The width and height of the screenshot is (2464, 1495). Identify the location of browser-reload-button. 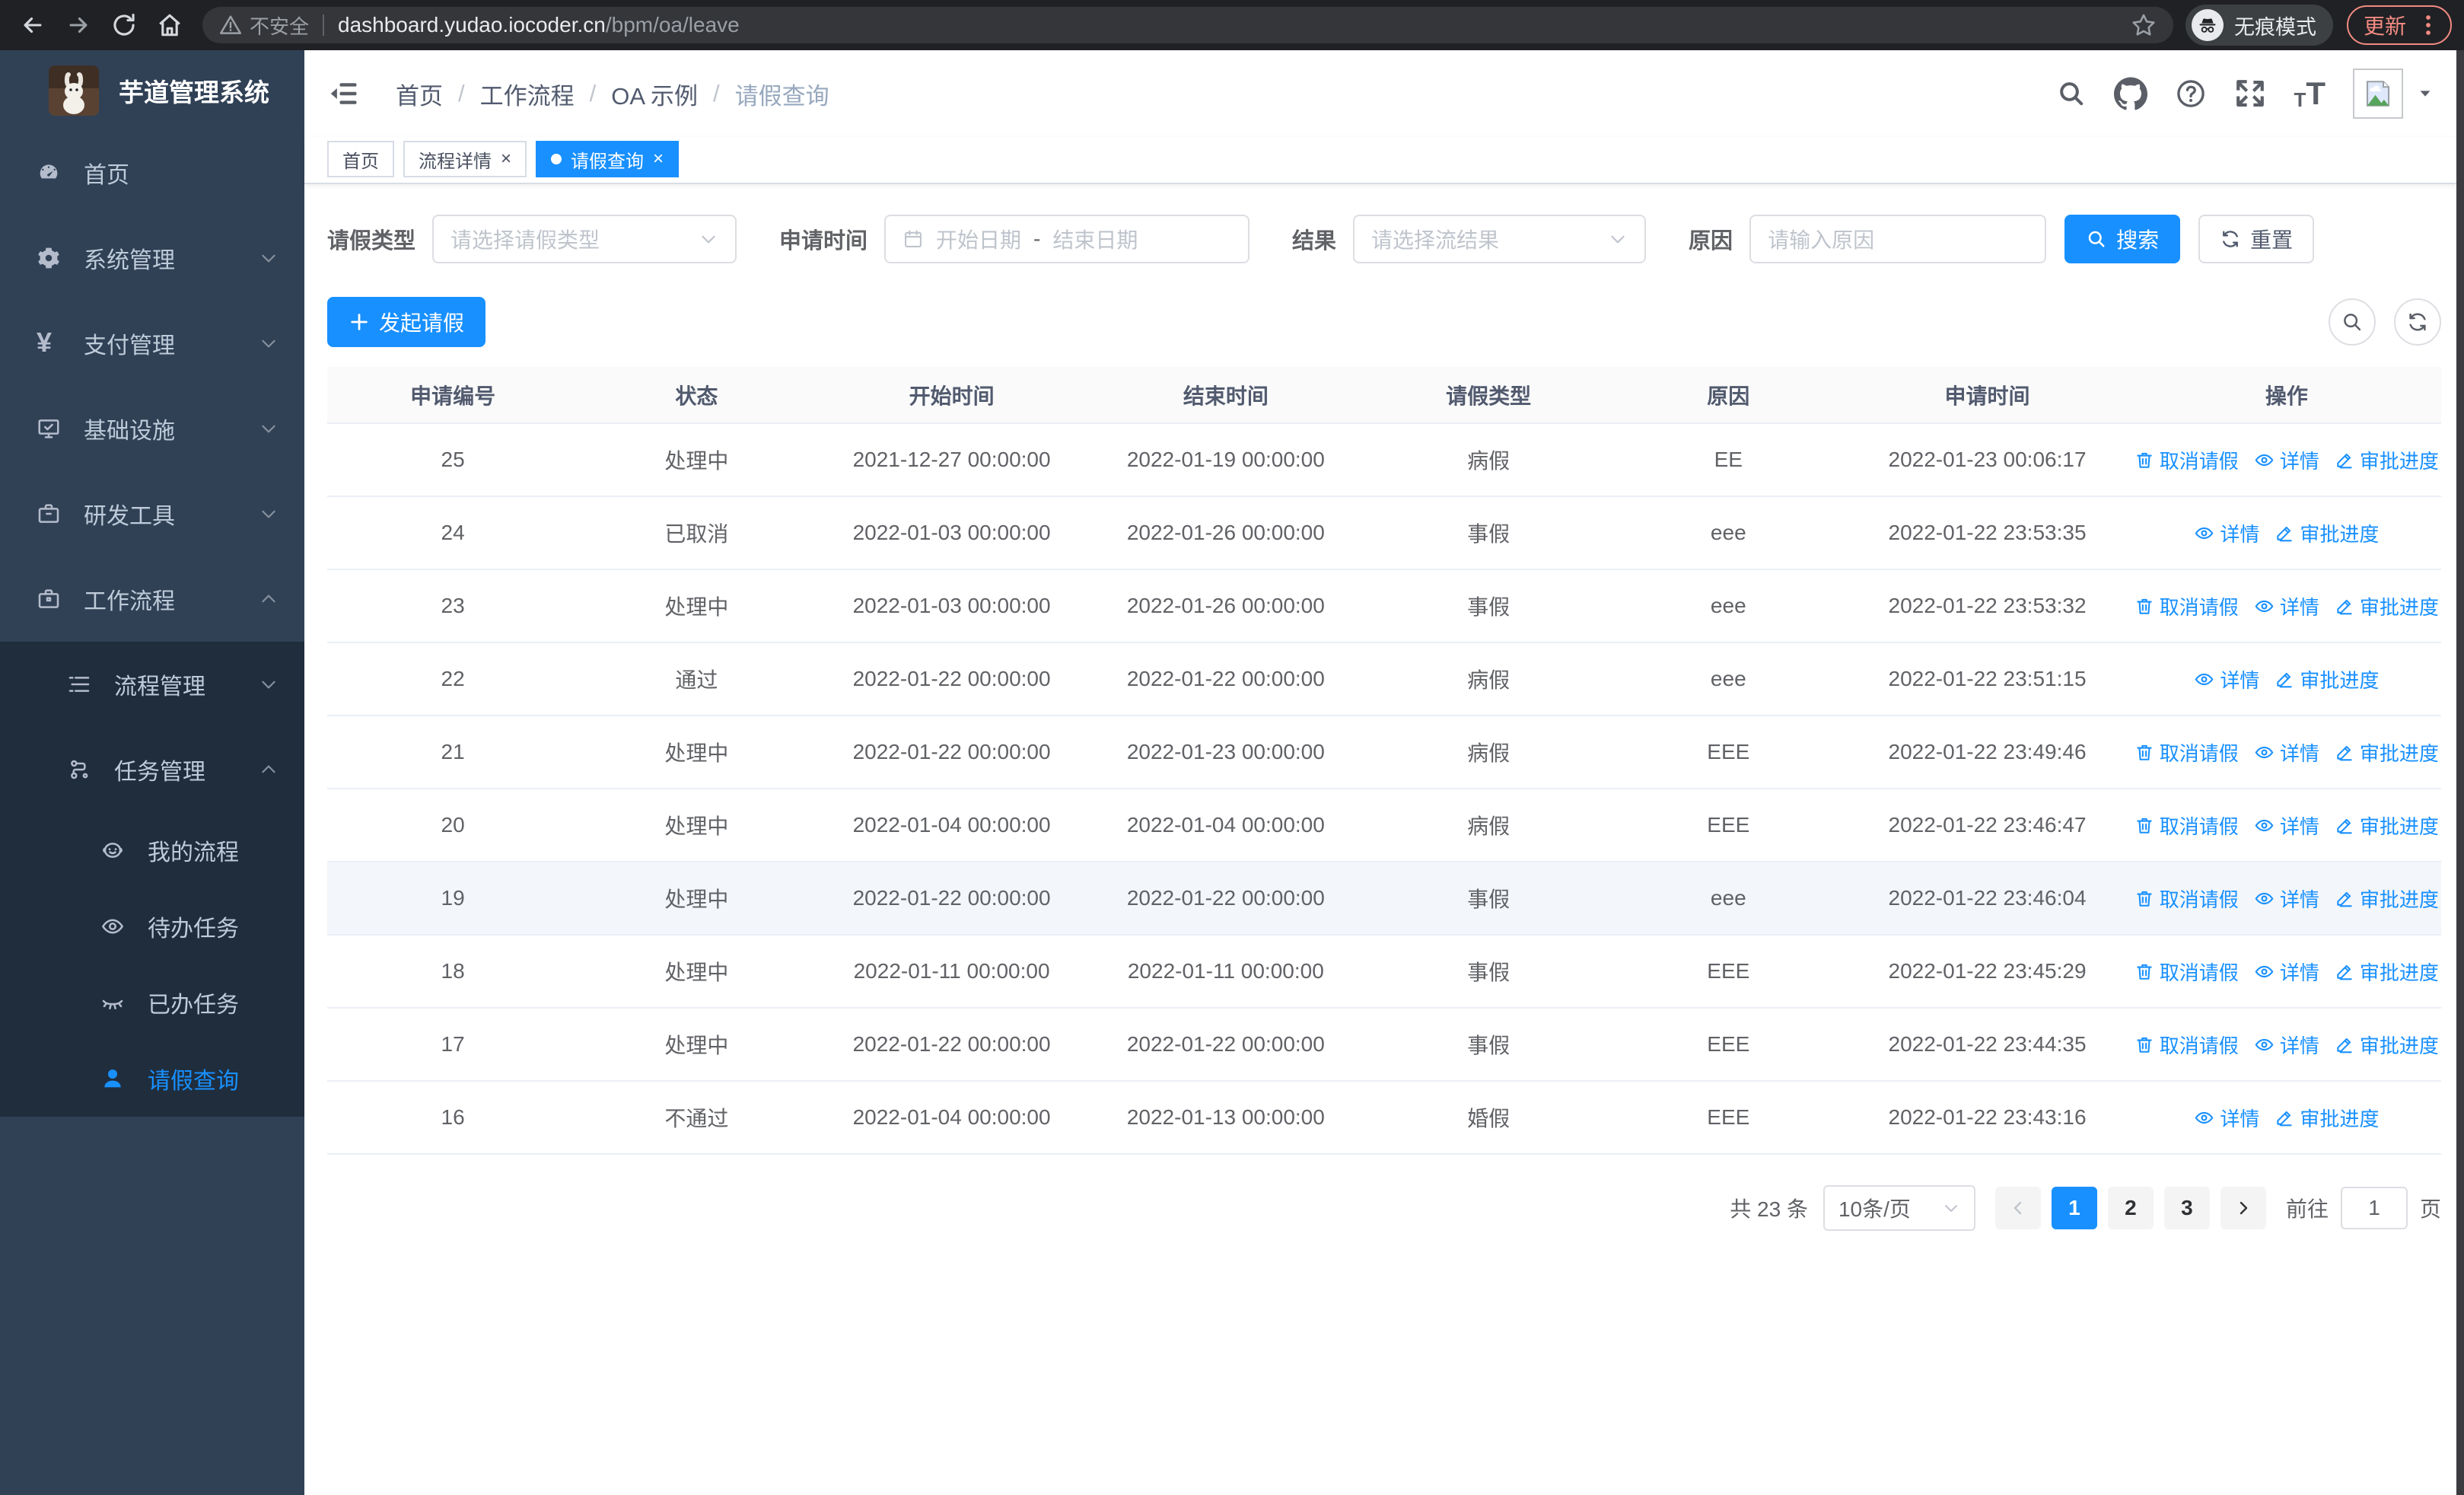
(124, 26).